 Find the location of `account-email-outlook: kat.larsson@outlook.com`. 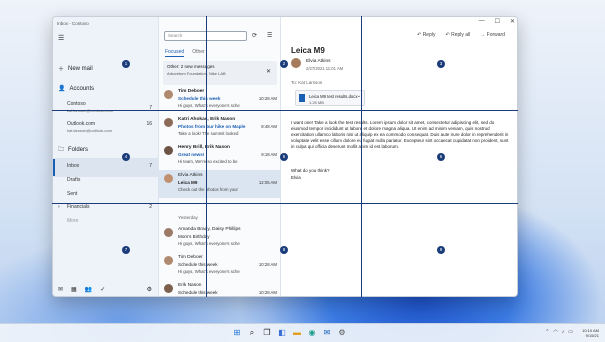

account-email-outlook: kat.larsson@outlook.com is located at coordinates (89, 130).